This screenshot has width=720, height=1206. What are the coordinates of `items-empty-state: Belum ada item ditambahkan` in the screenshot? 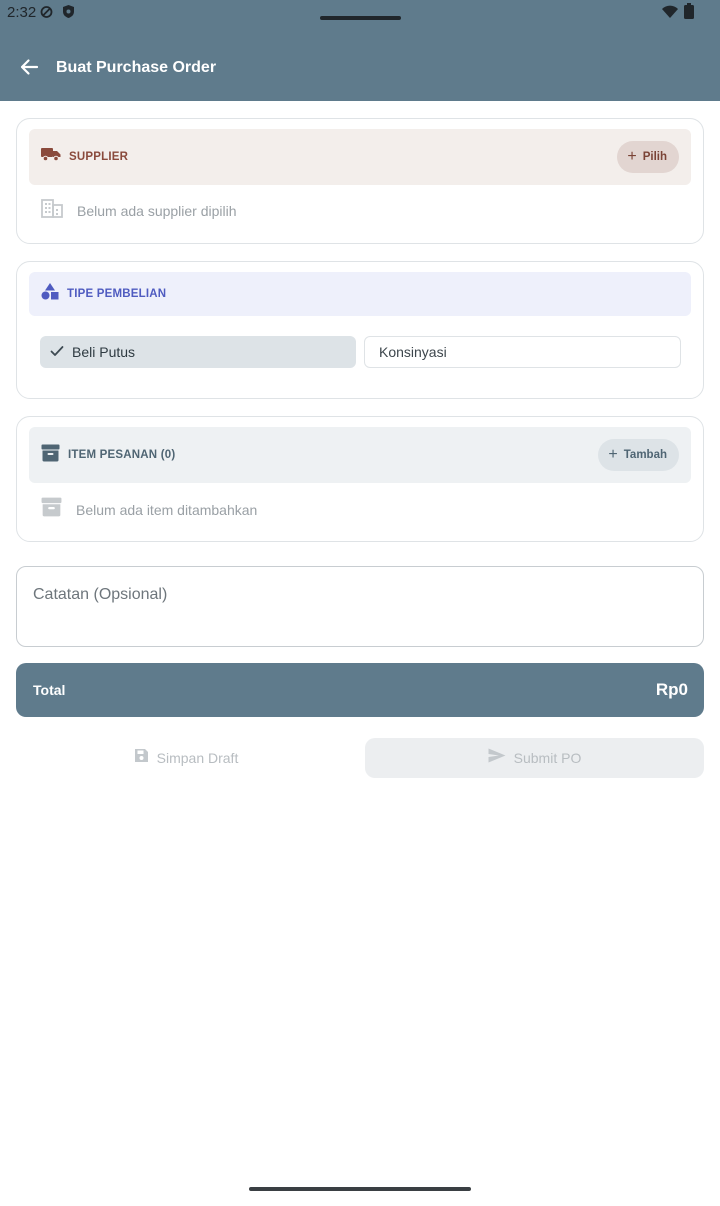 It's located at (149, 509).